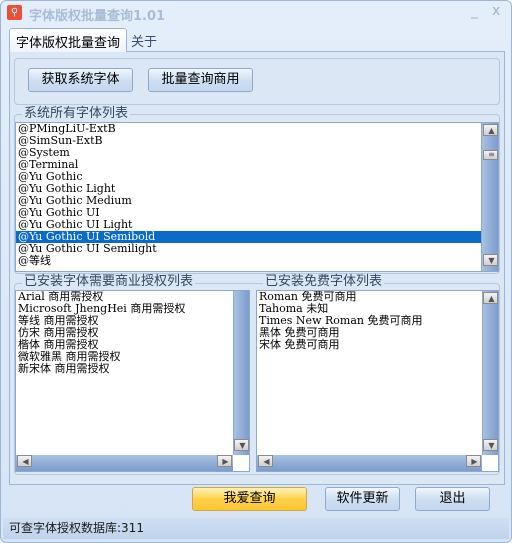 This screenshot has width=512, height=543. What do you see at coordinates (490, 155) in the screenshot?
I see `scroll-thumb: ≡` at bounding box center [490, 155].